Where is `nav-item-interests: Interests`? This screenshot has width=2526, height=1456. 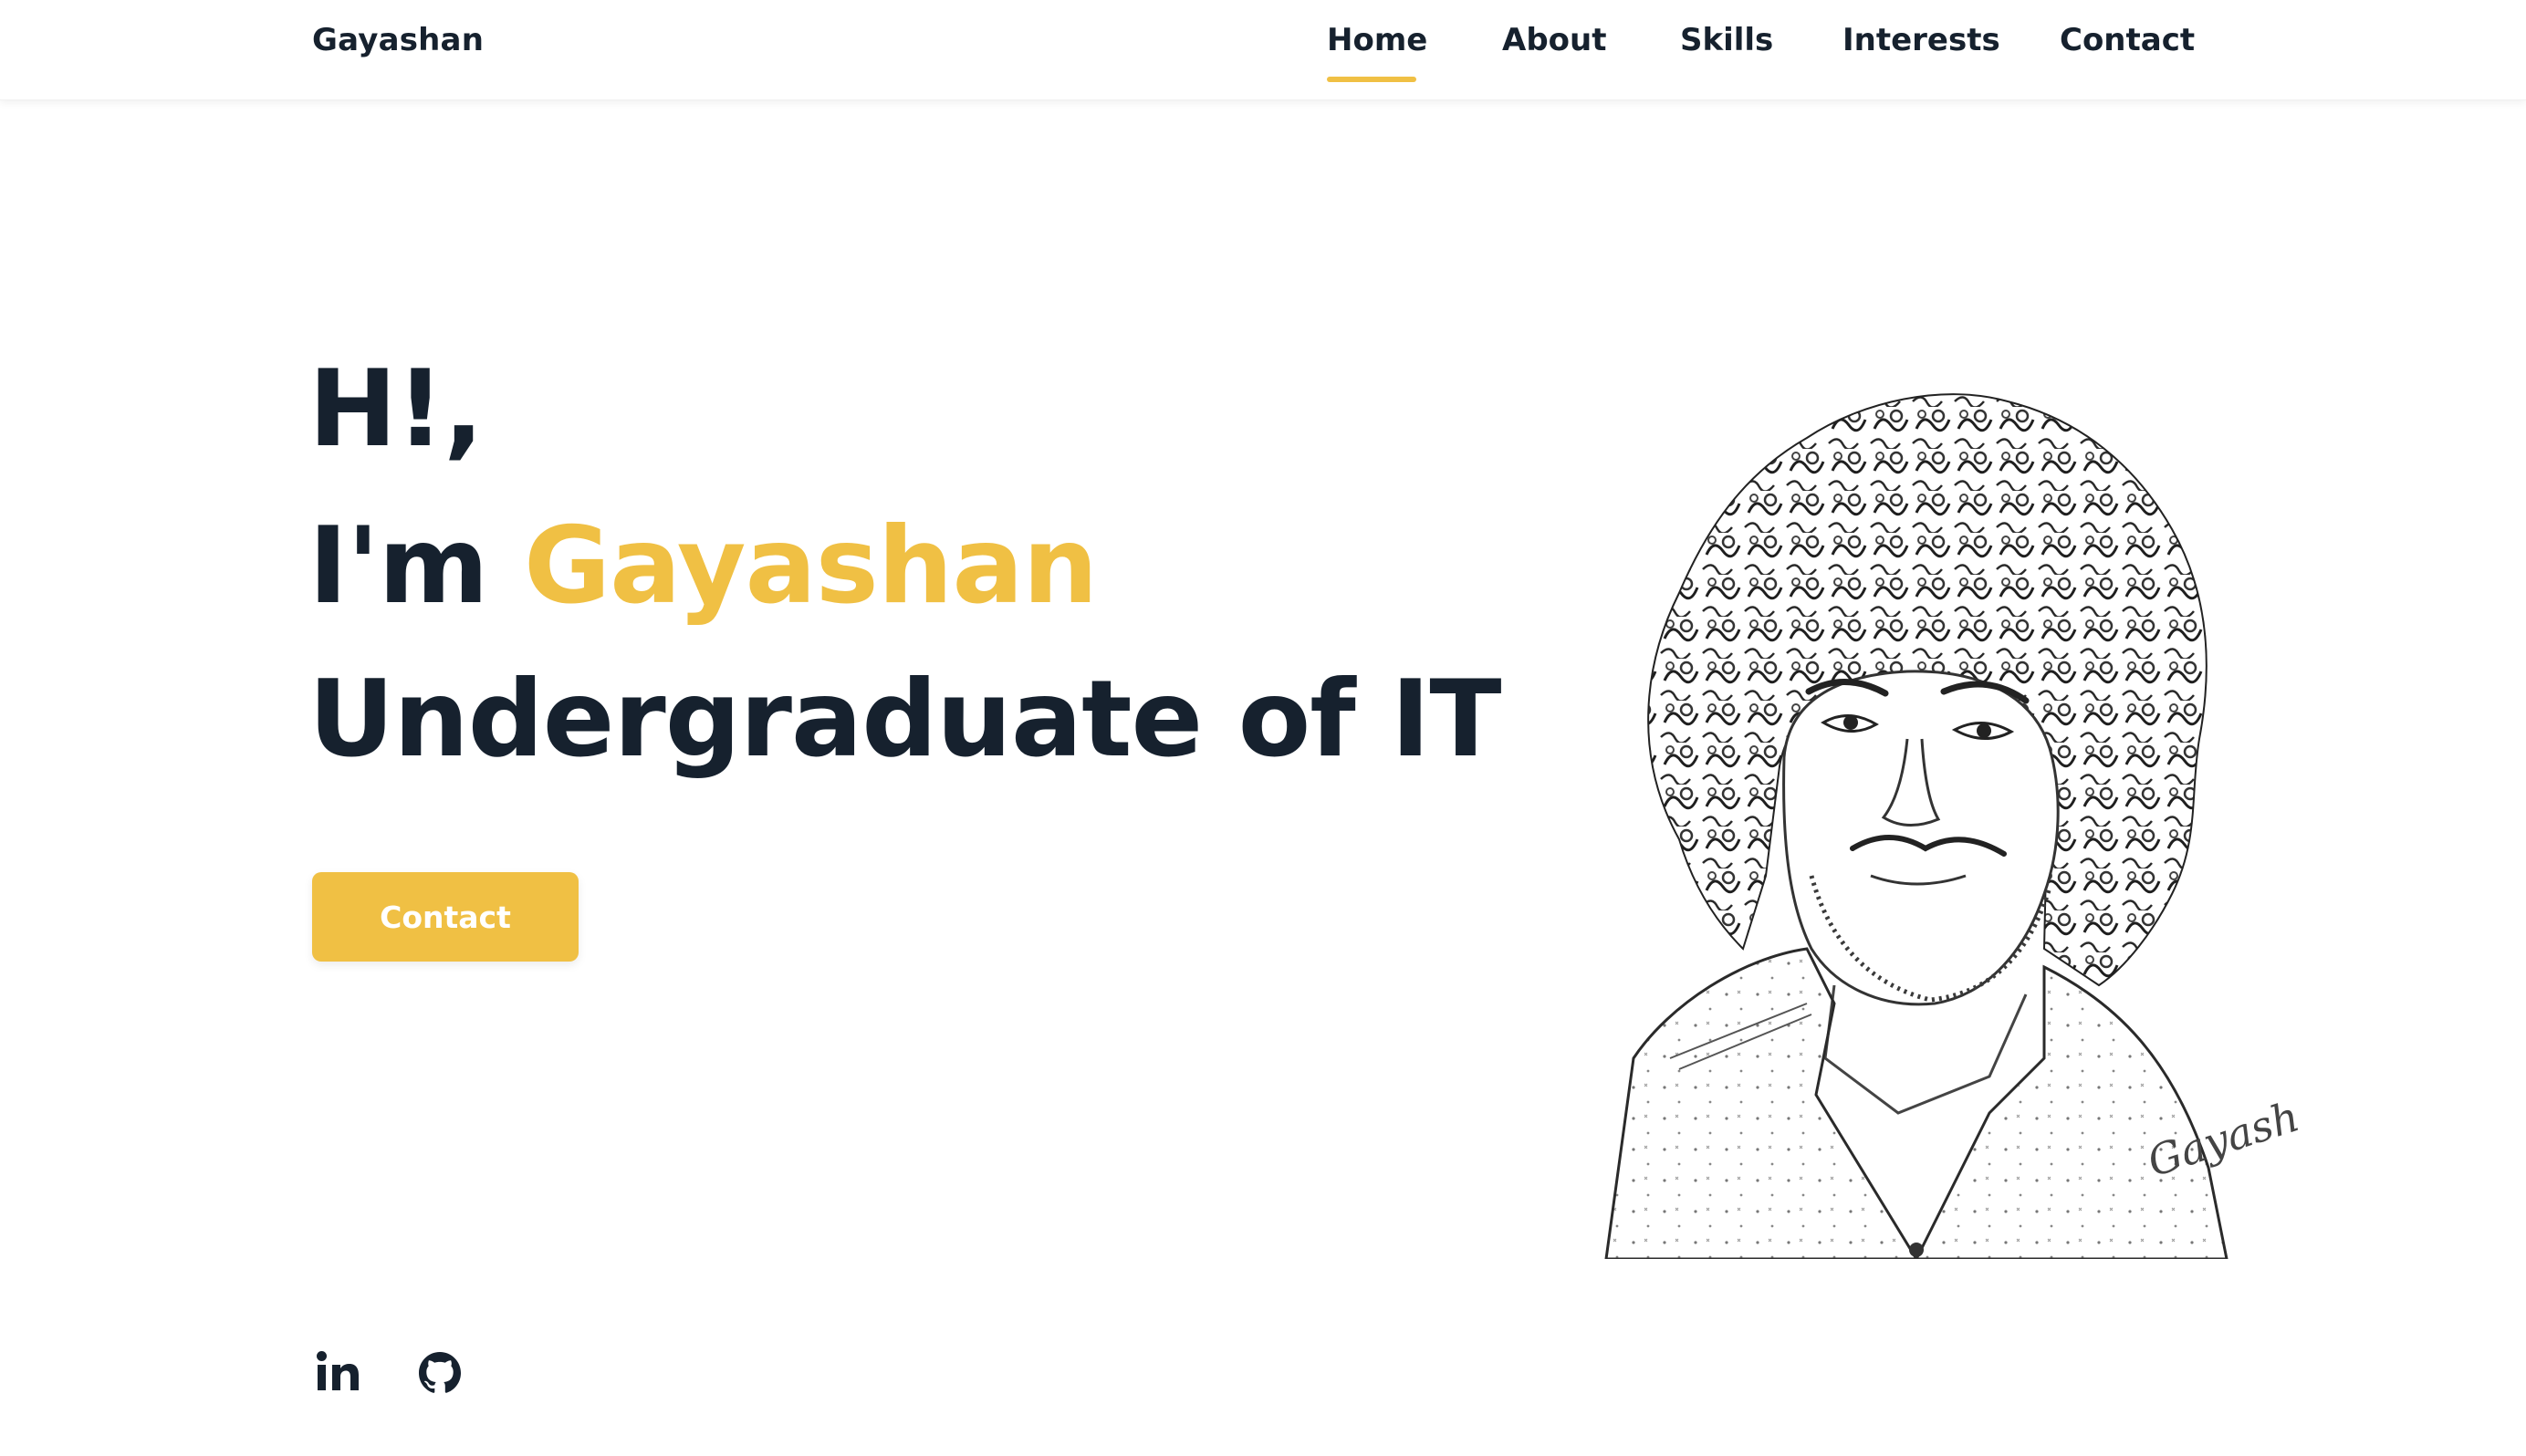
nav-item-interests: Interests is located at coordinates (1921, 40).